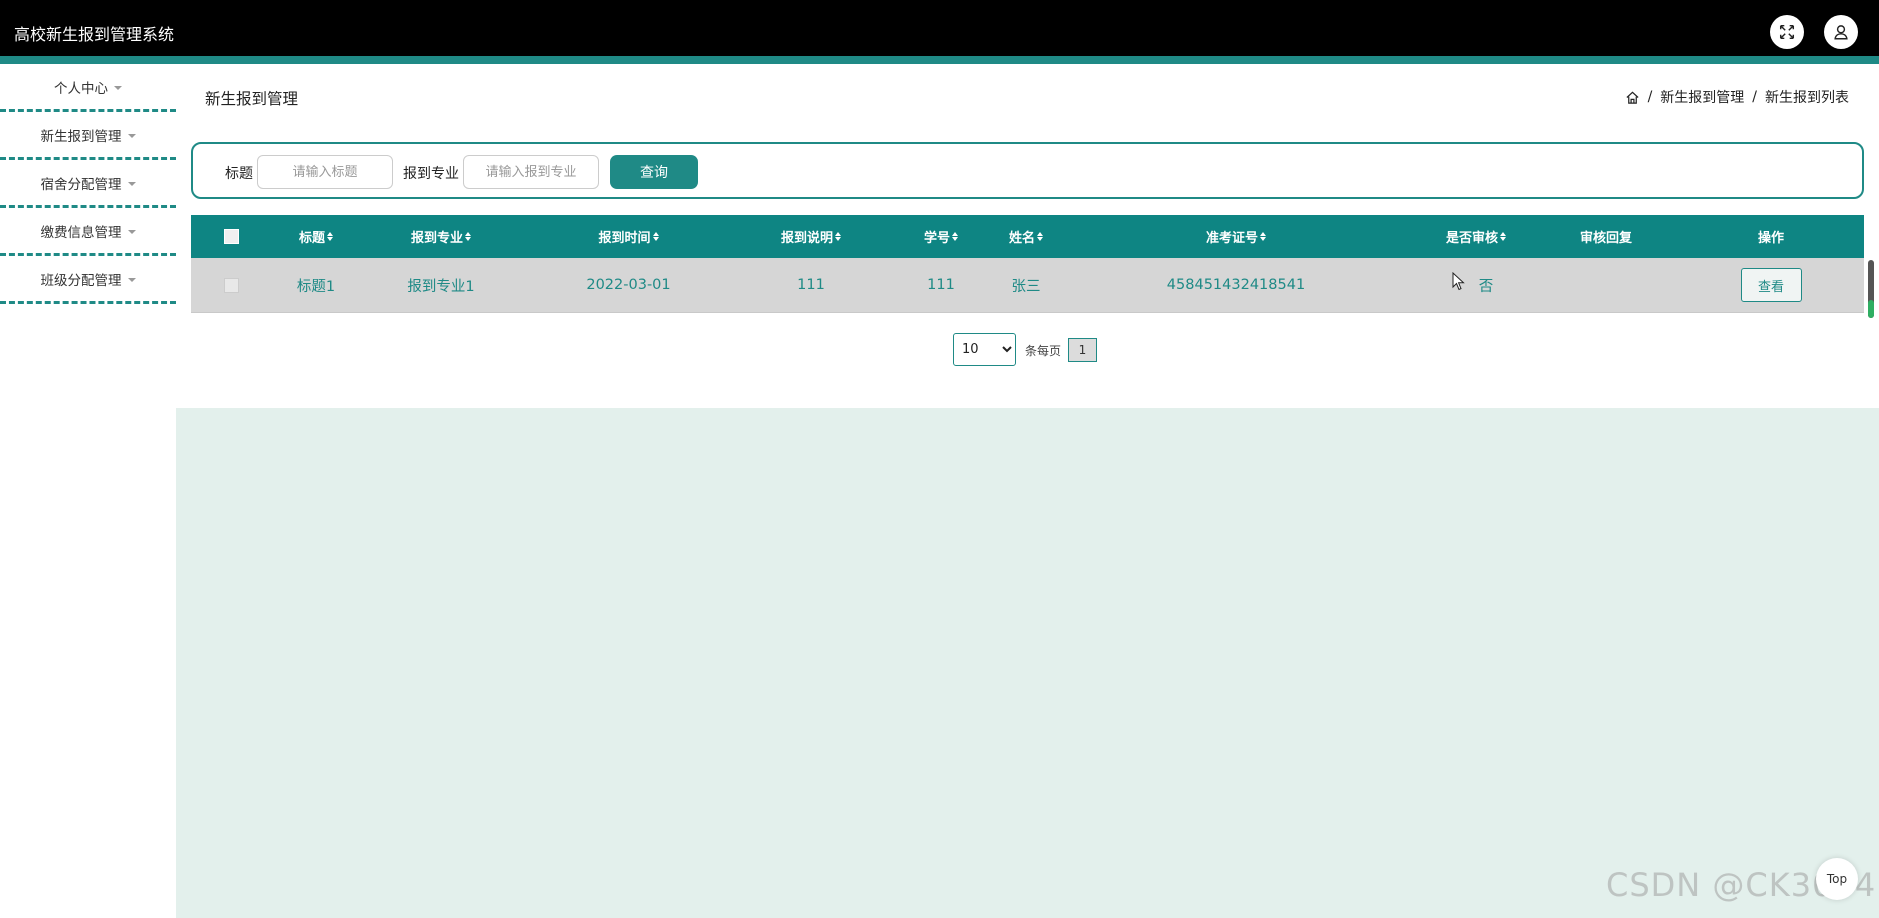 This screenshot has width=1879, height=918. I want to click on sidebar-item-registration: 新生报到管理, so click(88, 136).